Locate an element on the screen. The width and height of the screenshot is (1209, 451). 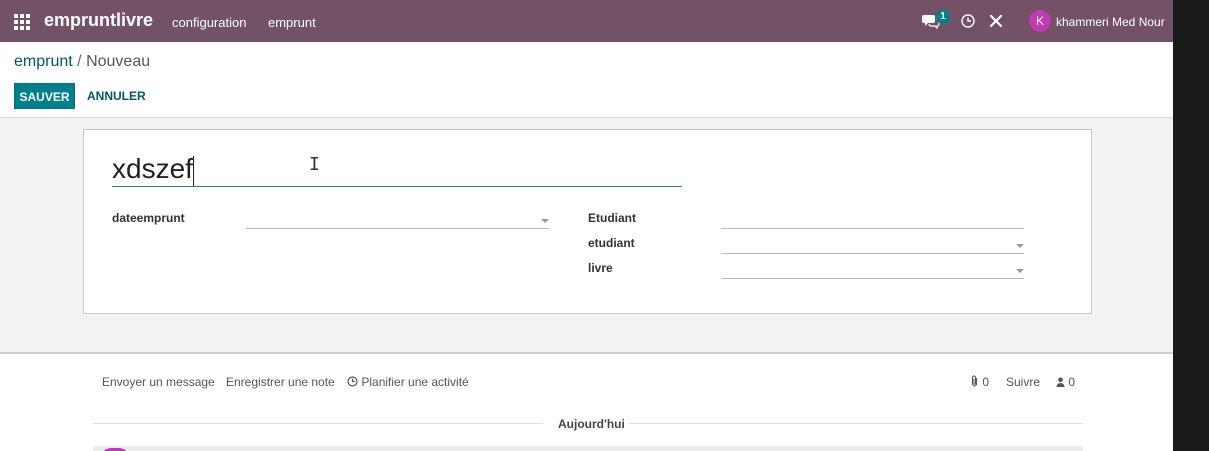
breadcrumb-parent-link: emprunt is located at coordinates (43, 61).